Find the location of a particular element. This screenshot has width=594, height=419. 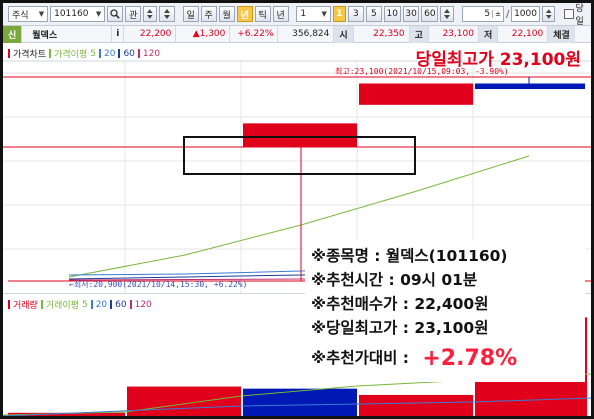

highlight-label: 1 is located at coordinates (339, 14).